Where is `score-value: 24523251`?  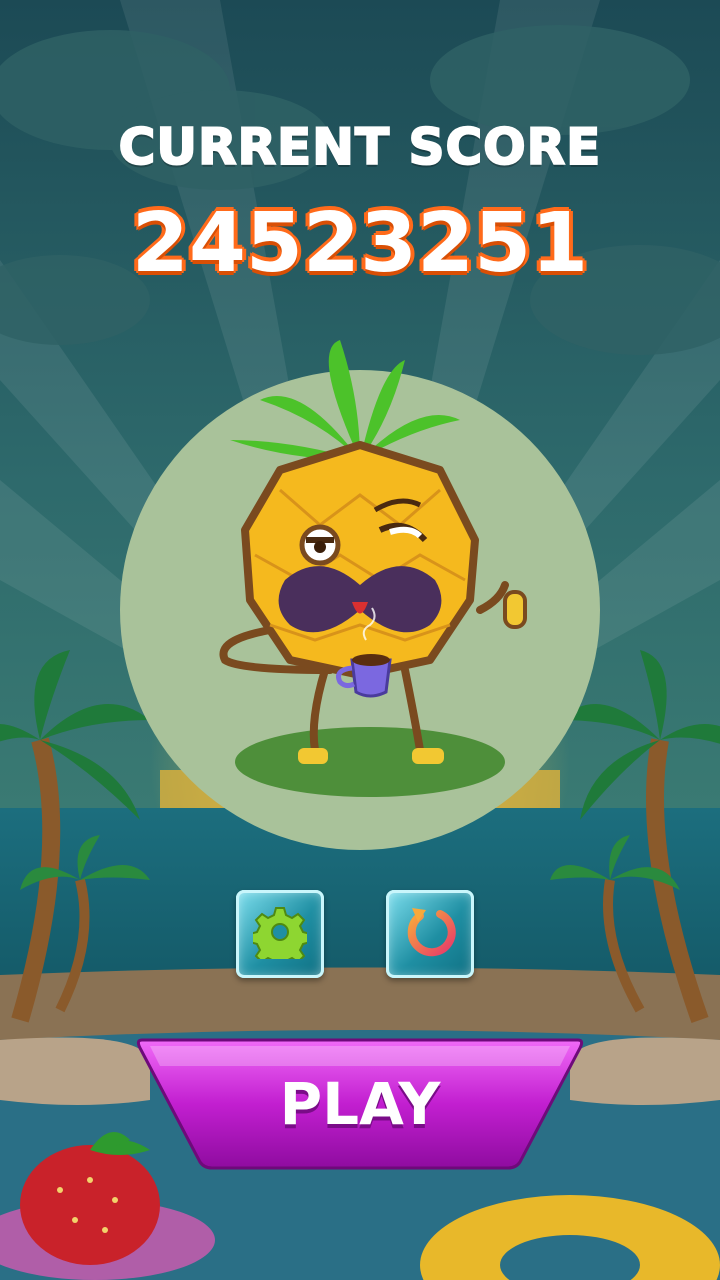 score-value: 24523251 is located at coordinates (360, 243).